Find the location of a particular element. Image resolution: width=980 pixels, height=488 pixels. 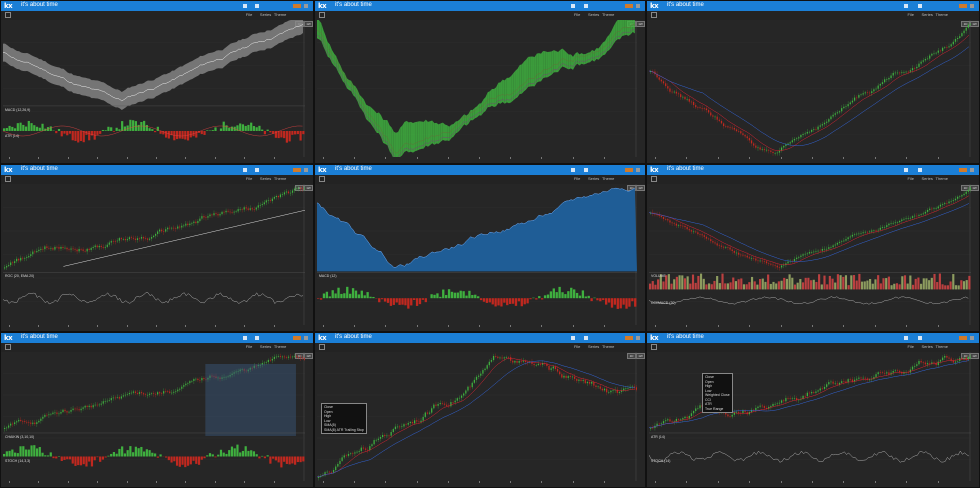

selection-region is located at coordinates (250, 399).